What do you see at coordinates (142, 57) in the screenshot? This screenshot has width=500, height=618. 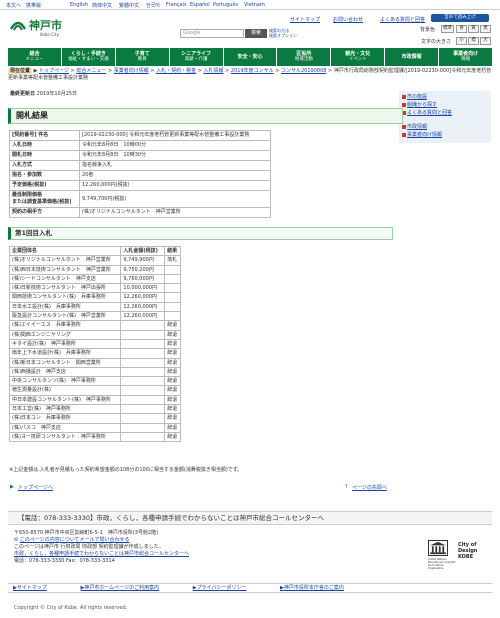 I see `gnav-childcare: 子育て 教育` at bounding box center [142, 57].